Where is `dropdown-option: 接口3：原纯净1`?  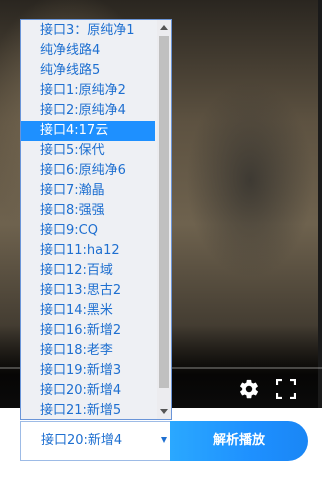
dropdown-option: 接口3：原纯净1 is located at coordinates (88, 31).